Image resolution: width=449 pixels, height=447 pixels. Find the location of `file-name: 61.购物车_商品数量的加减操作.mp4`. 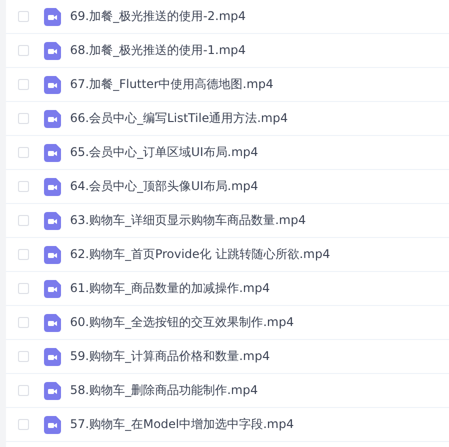

file-name: 61.购物车_商品数量的加减操作.mp4 is located at coordinates (170, 288).